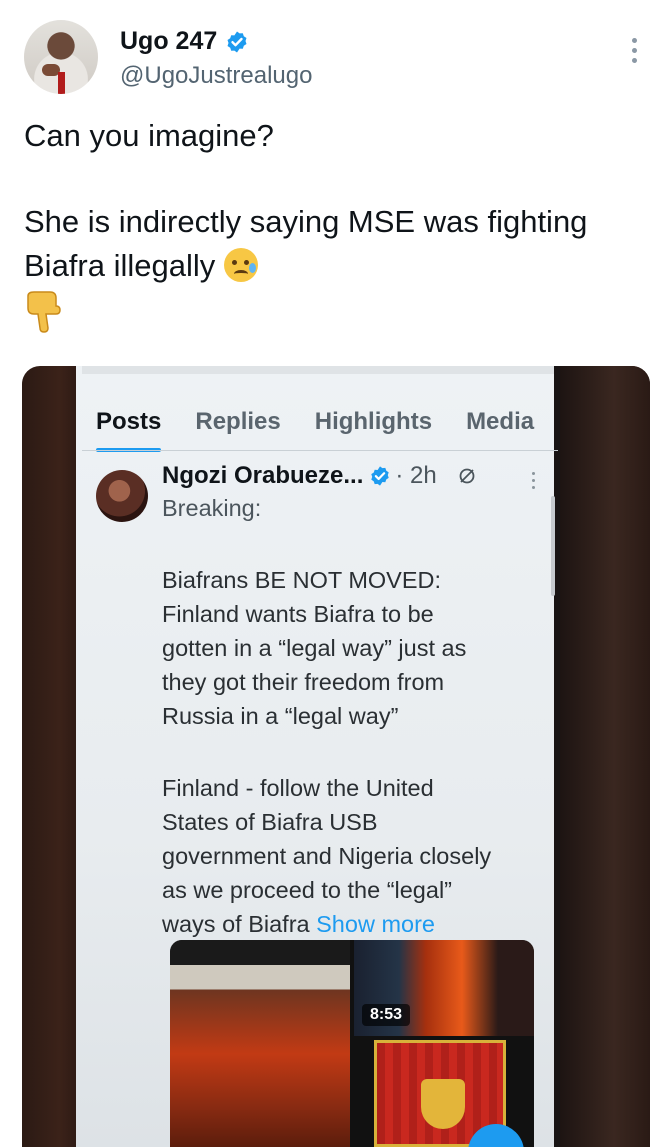 This screenshot has width=672, height=1147. What do you see at coordinates (307, 890) in the screenshot?
I see `inner-p2-line: as we proceed to the “legal”` at bounding box center [307, 890].